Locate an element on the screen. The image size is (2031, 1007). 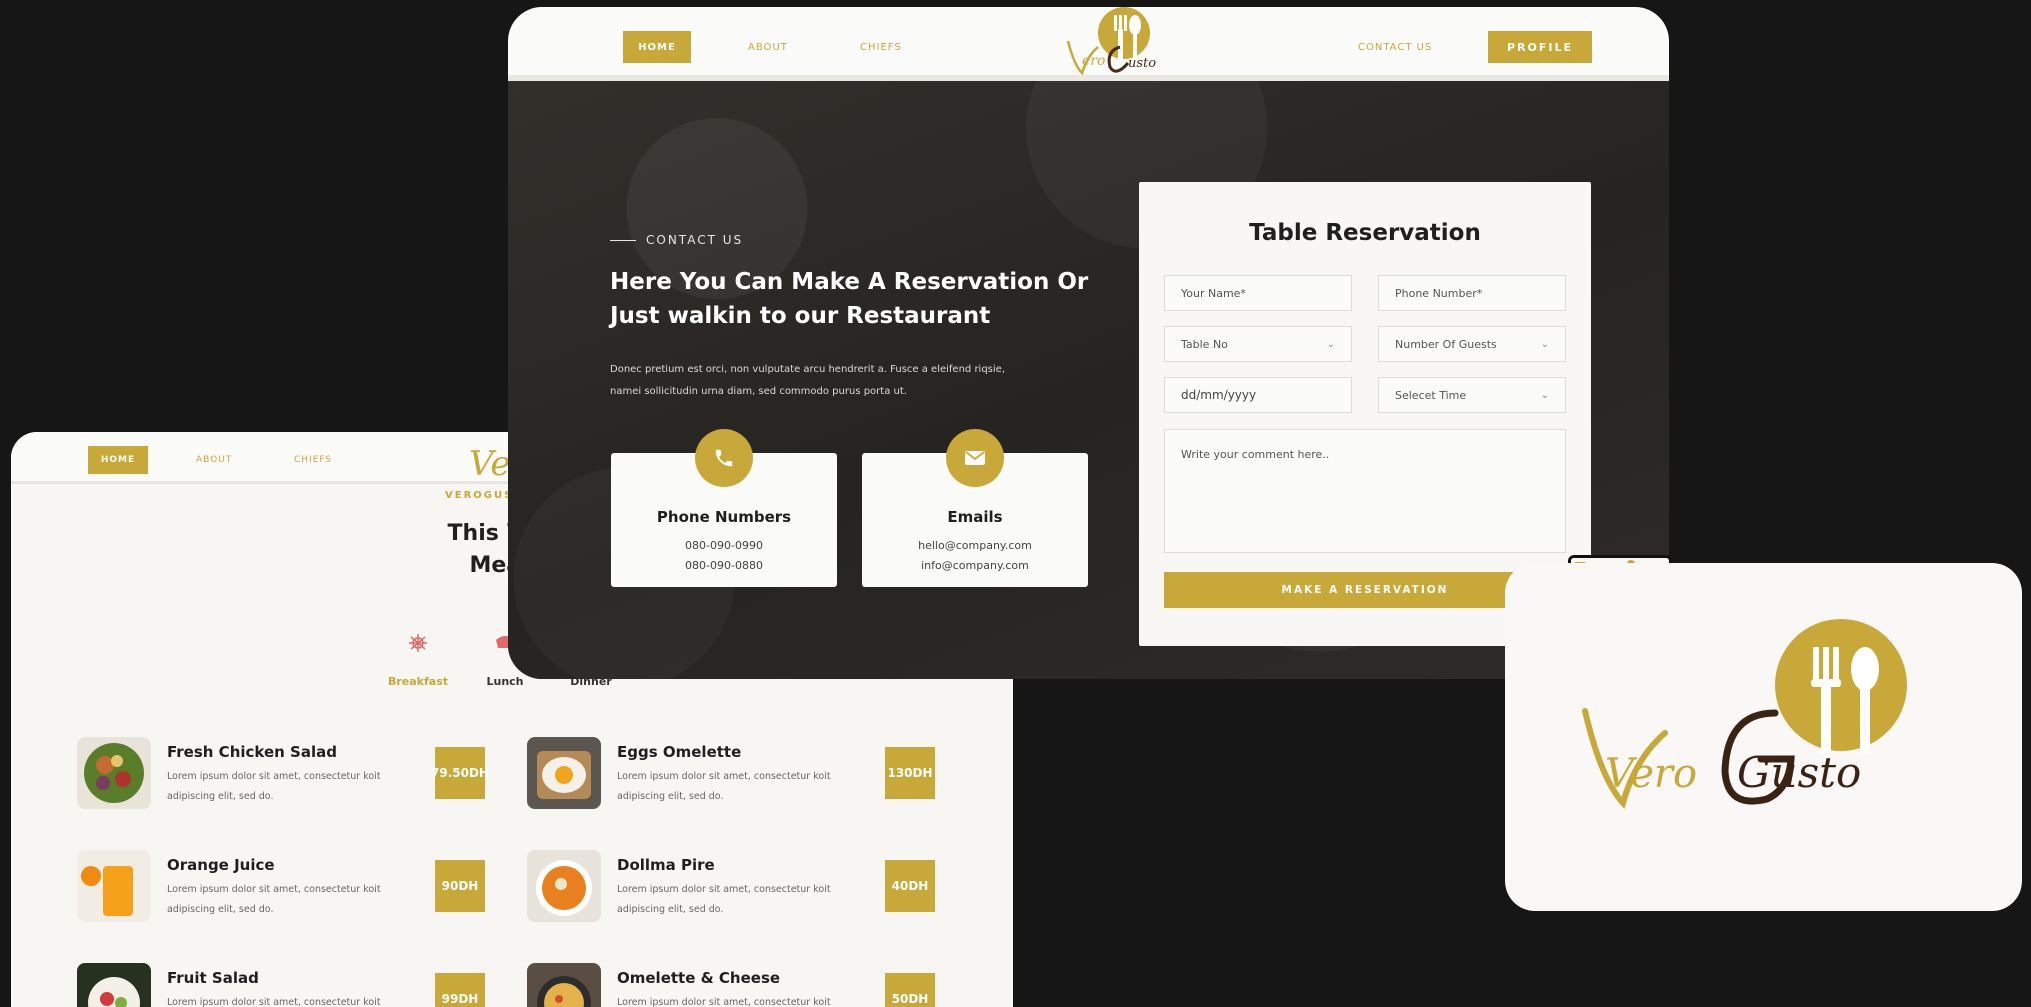
dish-price-badge: 50DH is located at coordinates (910, 990).